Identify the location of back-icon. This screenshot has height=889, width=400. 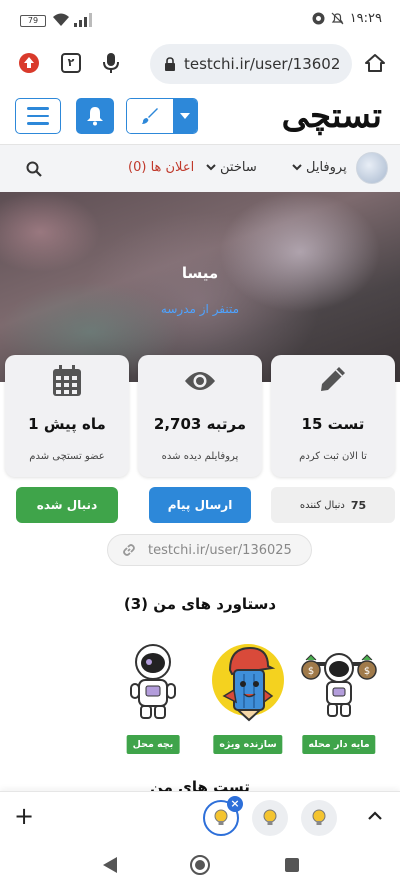
(110, 865).